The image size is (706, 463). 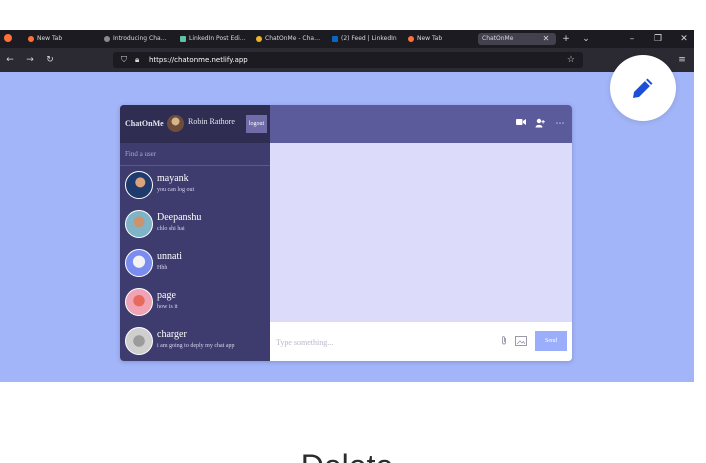 I want to click on minimize-window-icon: –, so click(x=632, y=39).